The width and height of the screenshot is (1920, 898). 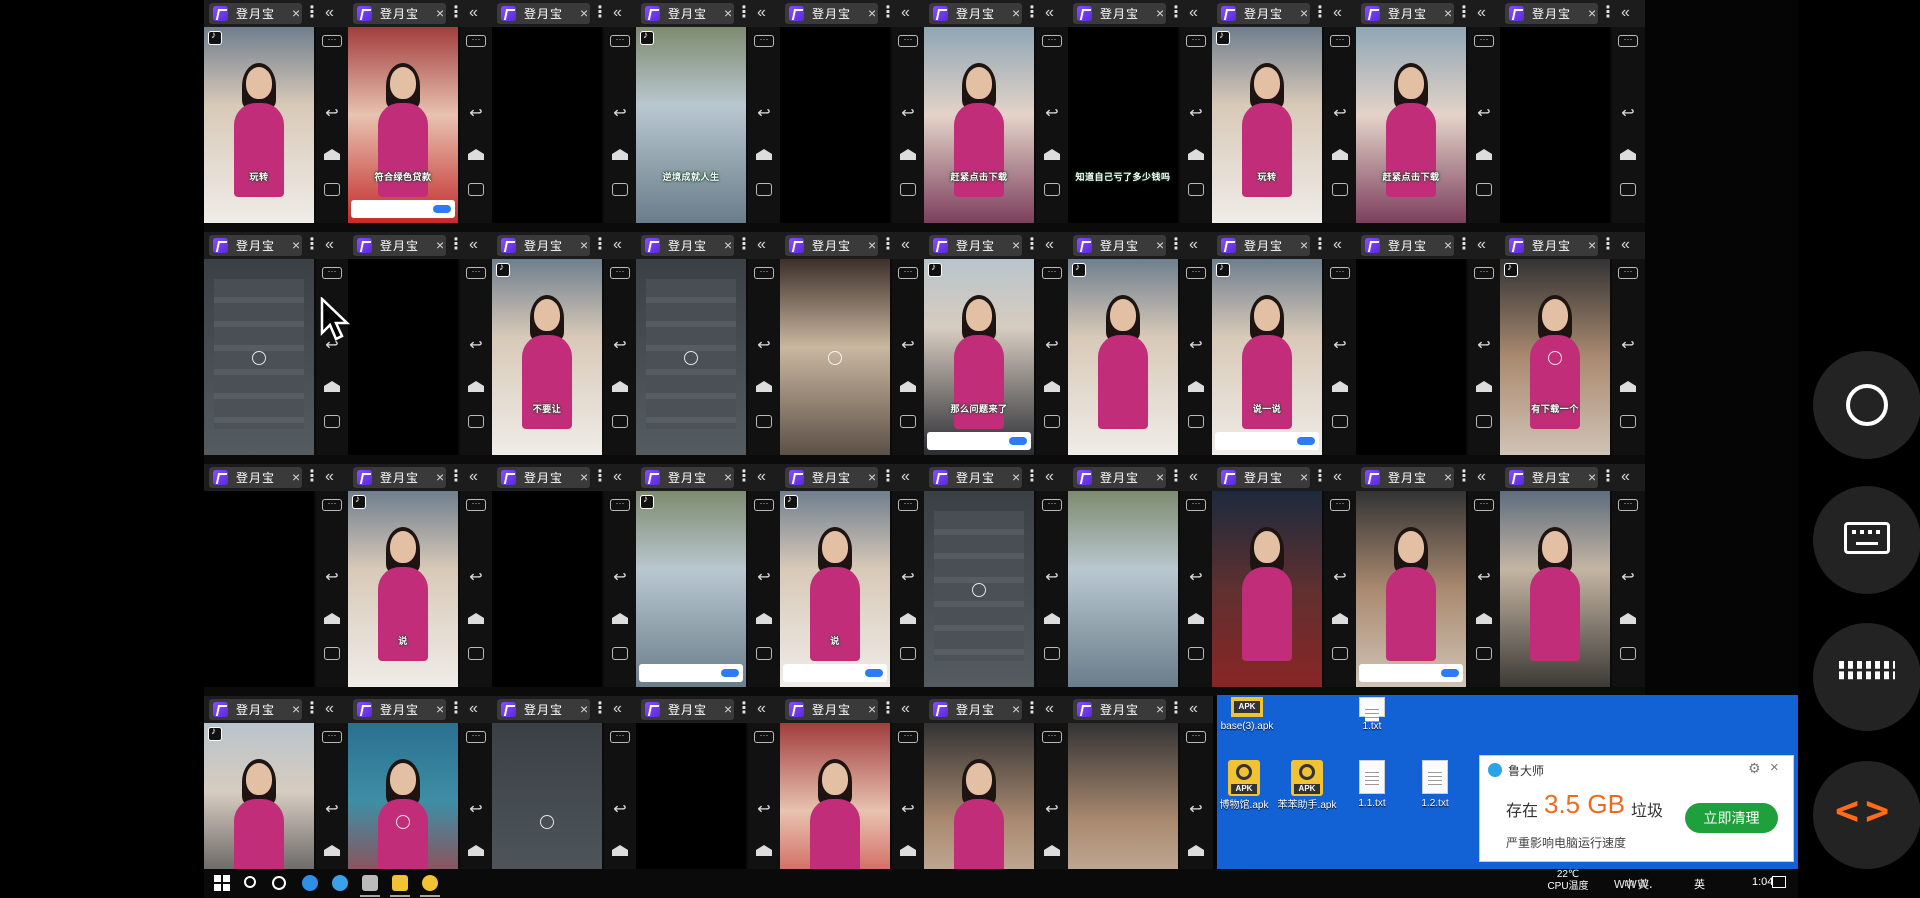 I want to click on desktop-file: APK base(3).apk, so click(x=1247, y=715).